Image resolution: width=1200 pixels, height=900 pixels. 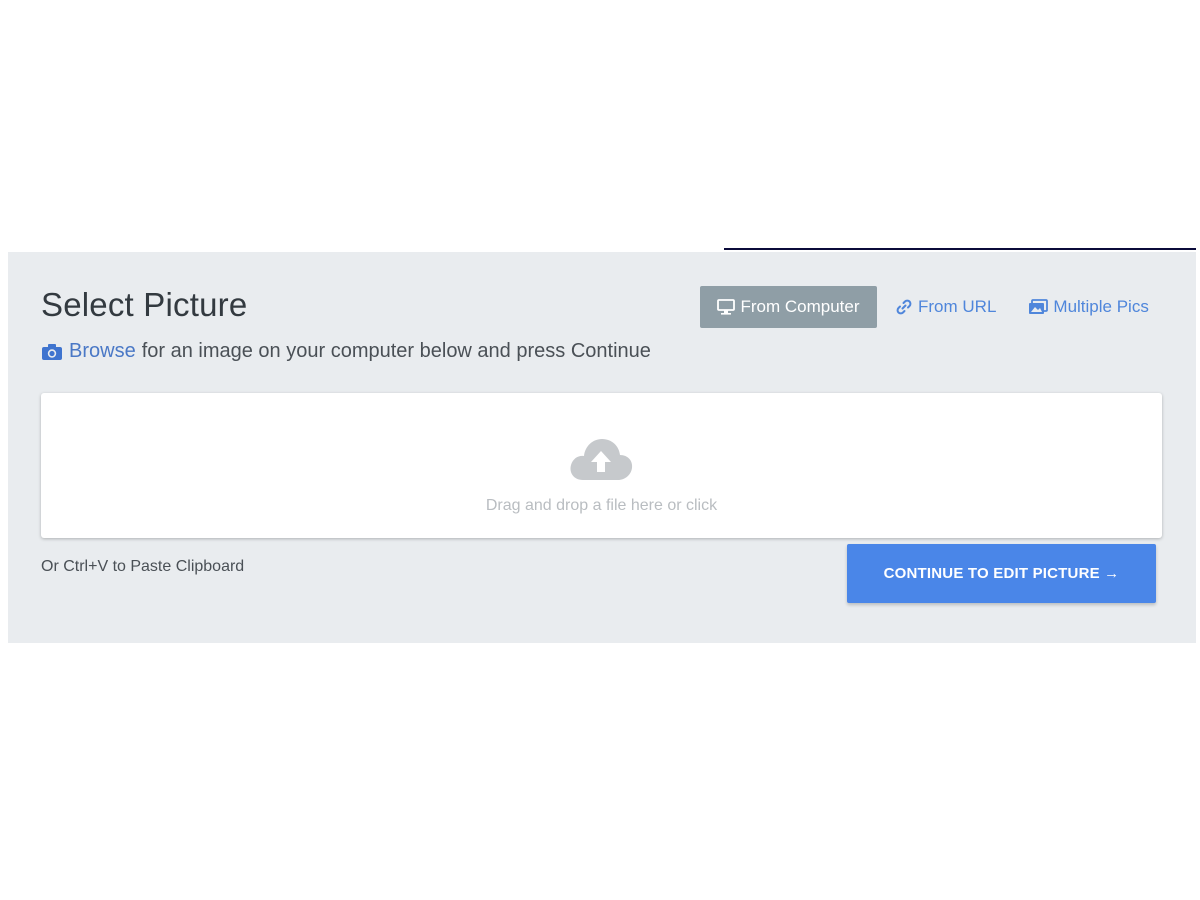 I want to click on monitor-icon, so click(x=726, y=307).